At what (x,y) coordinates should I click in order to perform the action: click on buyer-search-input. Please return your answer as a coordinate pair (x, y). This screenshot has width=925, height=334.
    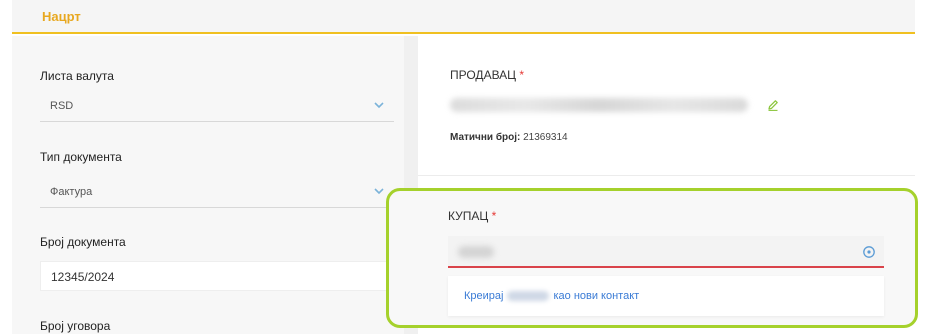
    Looking at the image, I should click on (666, 252).